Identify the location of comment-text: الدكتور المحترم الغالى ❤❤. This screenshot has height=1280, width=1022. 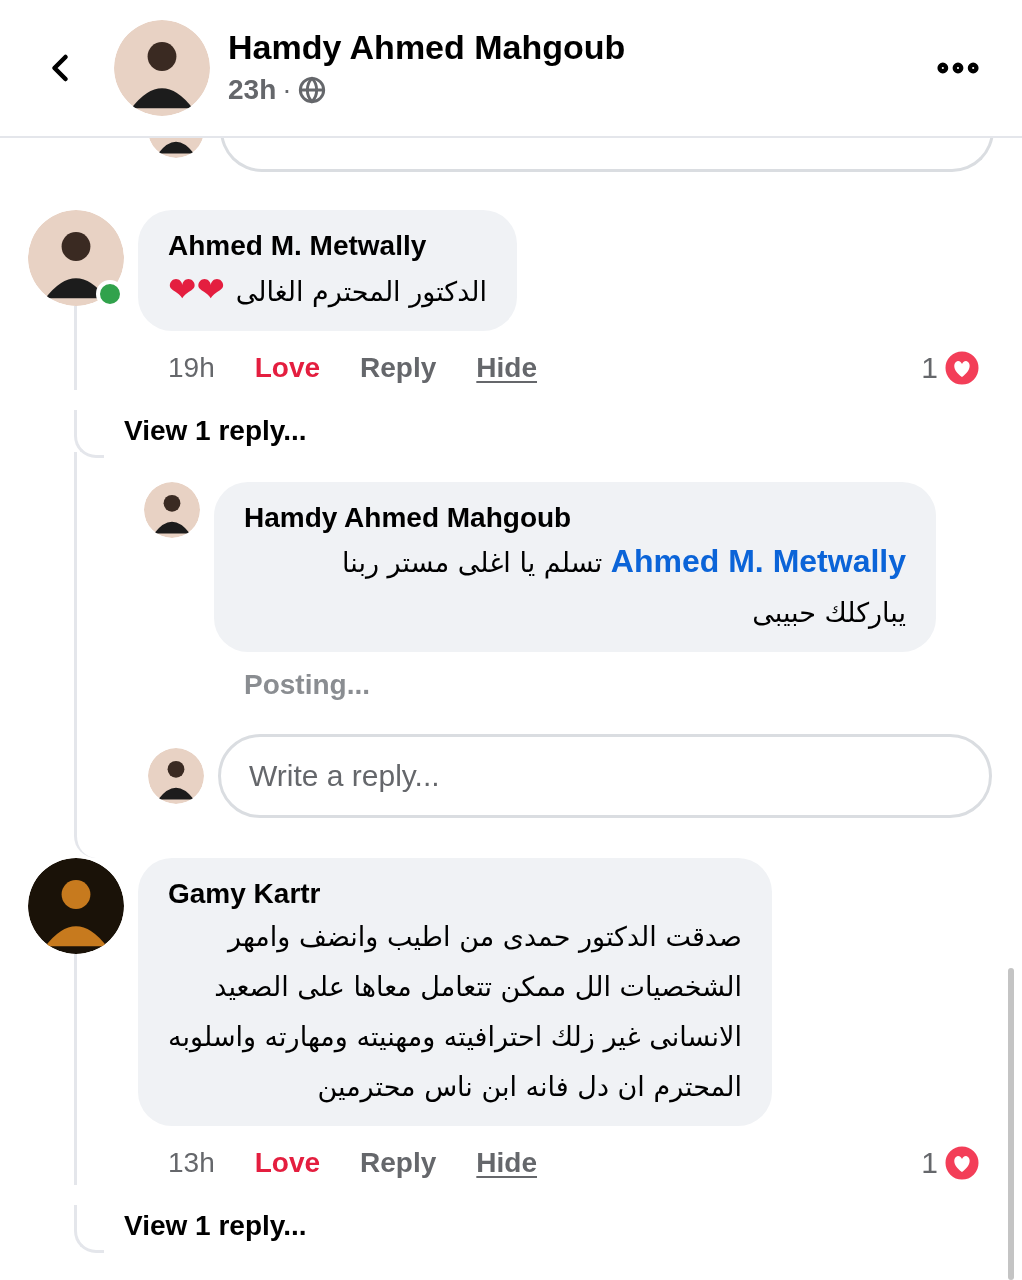
(328, 289).